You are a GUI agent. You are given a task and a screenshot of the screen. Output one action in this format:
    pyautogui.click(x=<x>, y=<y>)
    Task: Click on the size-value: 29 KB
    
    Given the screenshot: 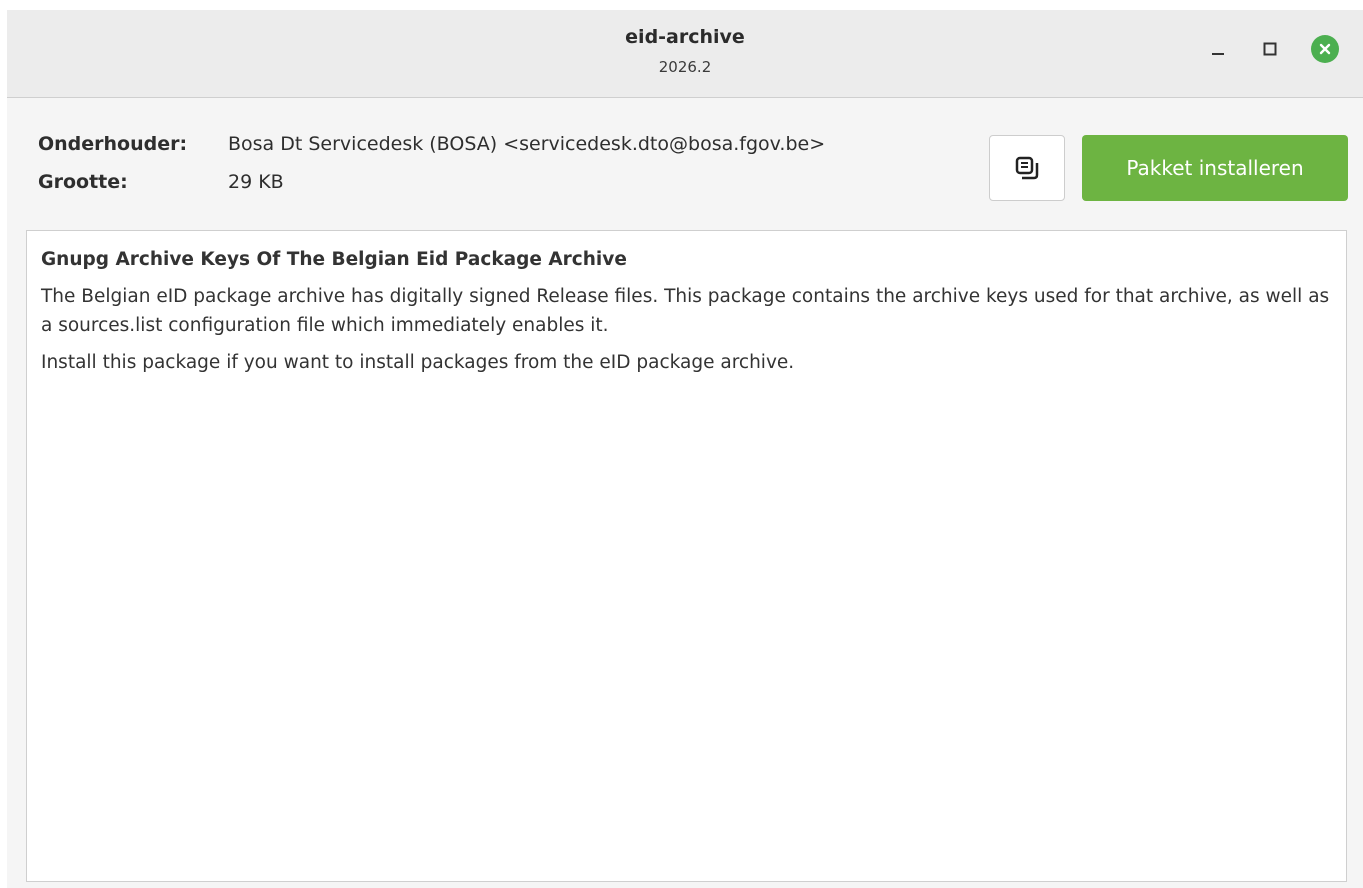 What is the action you would take?
    pyautogui.click(x=256, y=182)
    